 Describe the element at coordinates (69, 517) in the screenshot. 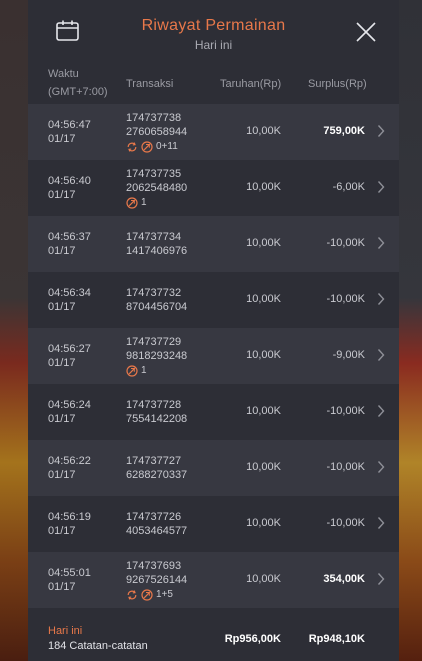

I see `row-time-value: 04:56:19` at that location.